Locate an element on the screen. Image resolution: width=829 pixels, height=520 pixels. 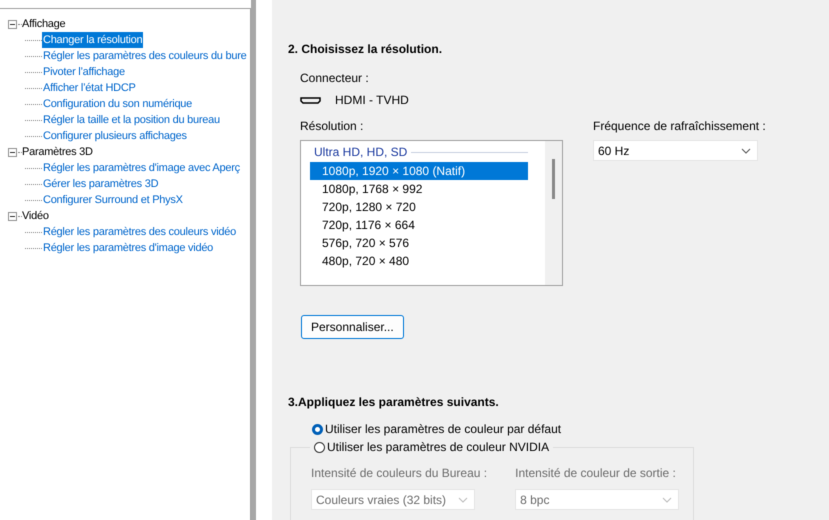
hdmi-port-icon is located at coordinates (310, 100).